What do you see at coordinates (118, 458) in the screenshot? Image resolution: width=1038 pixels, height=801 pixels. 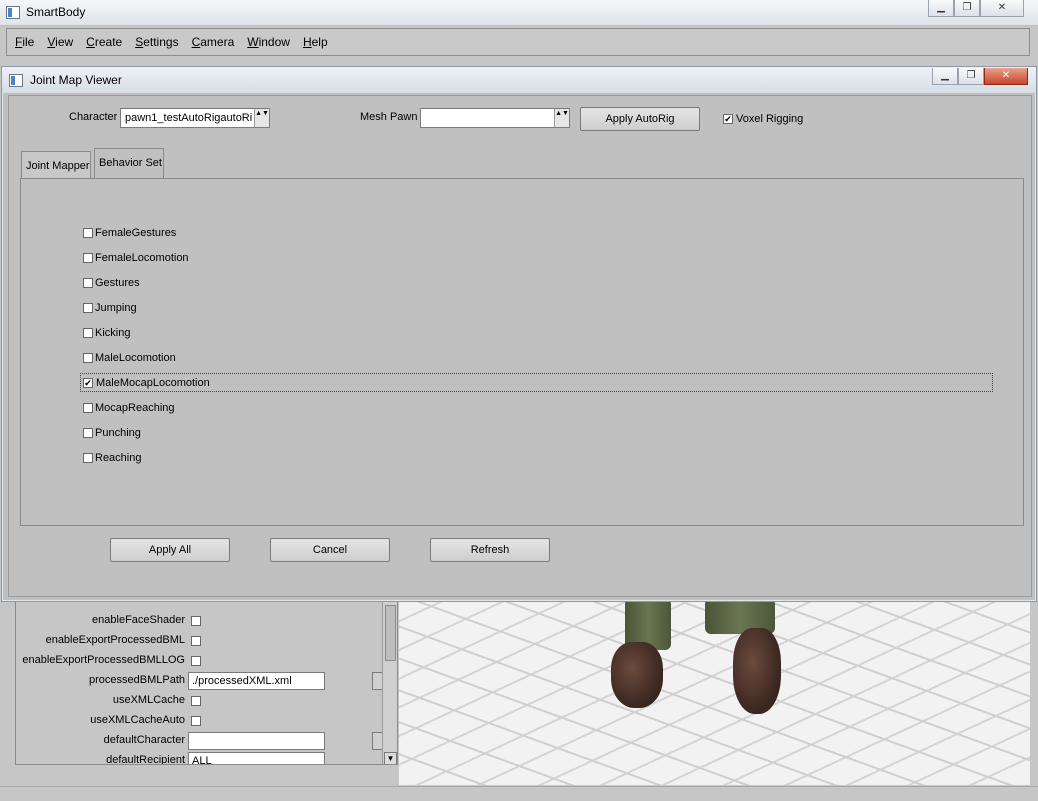 I see `behavior-label: Reaching` at bounding box center [118, 458].